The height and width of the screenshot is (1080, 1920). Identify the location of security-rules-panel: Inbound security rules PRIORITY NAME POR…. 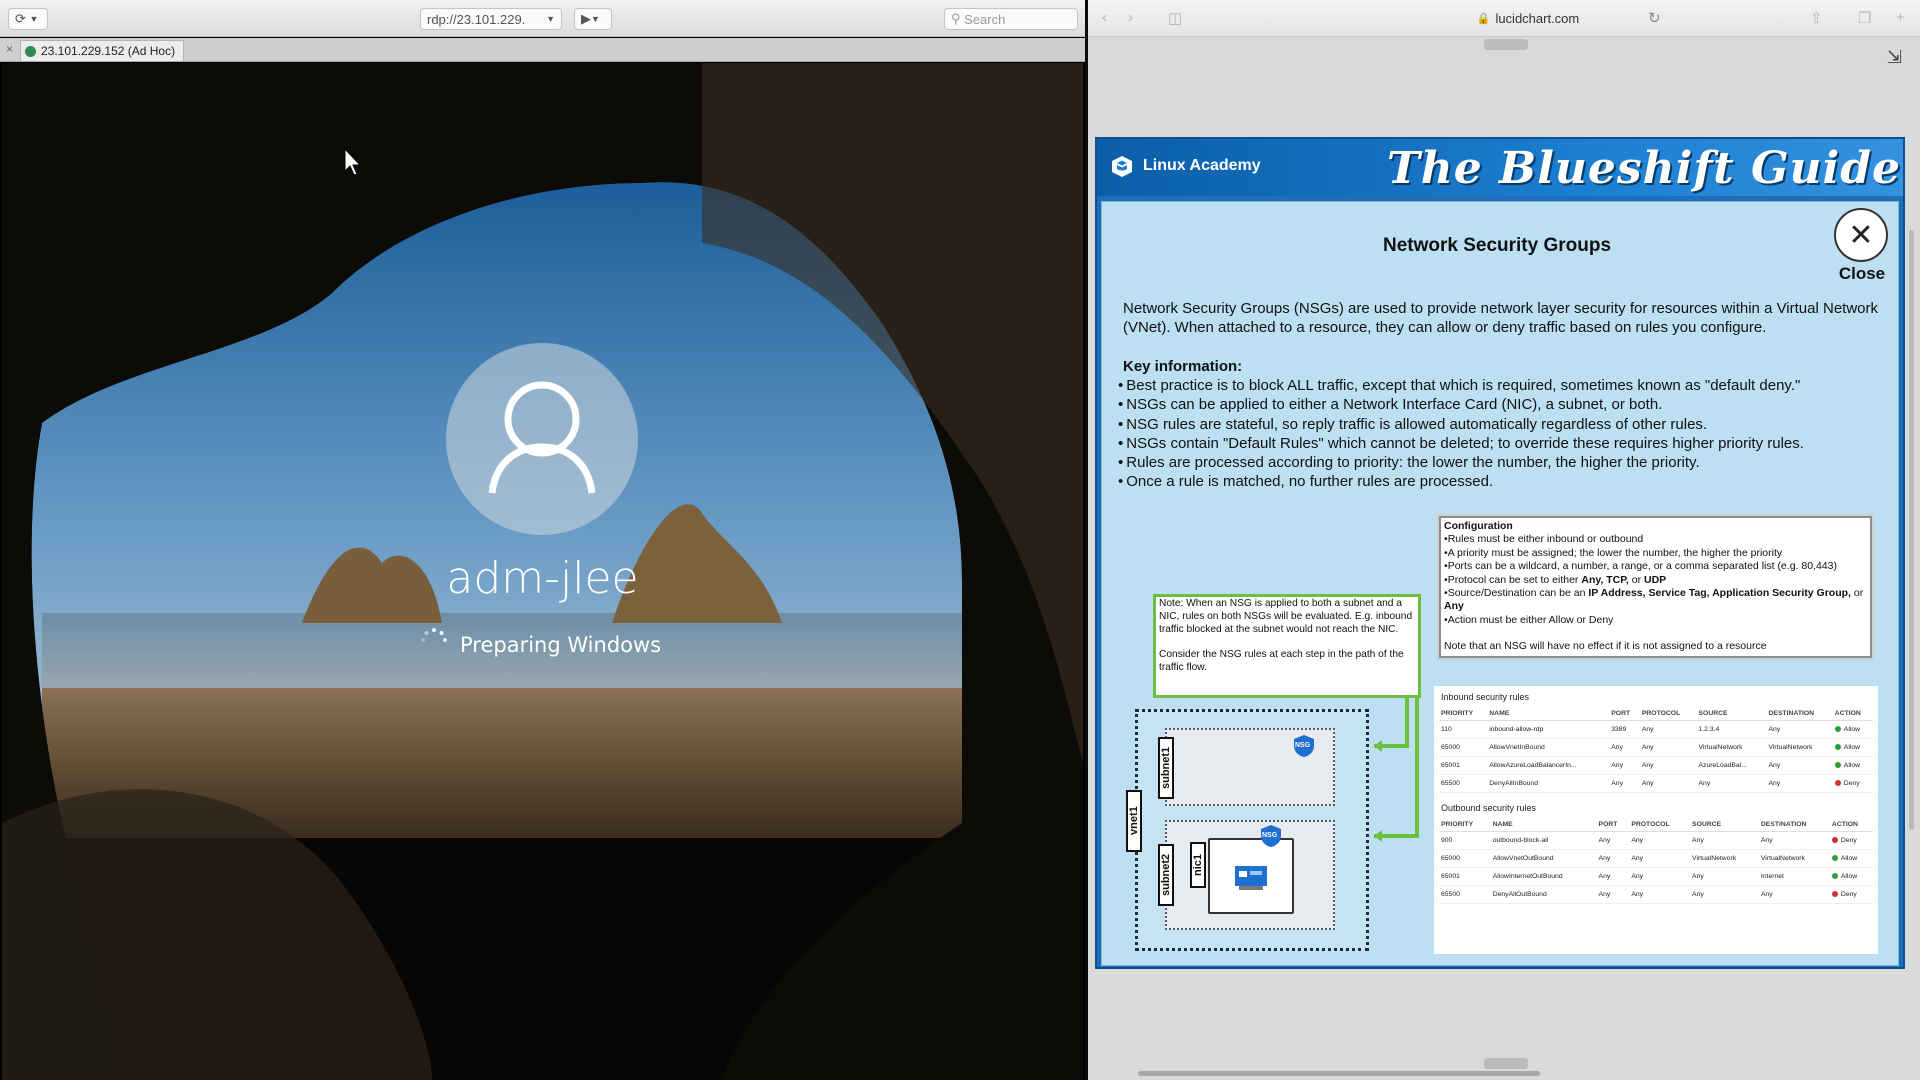
(1656, 820).